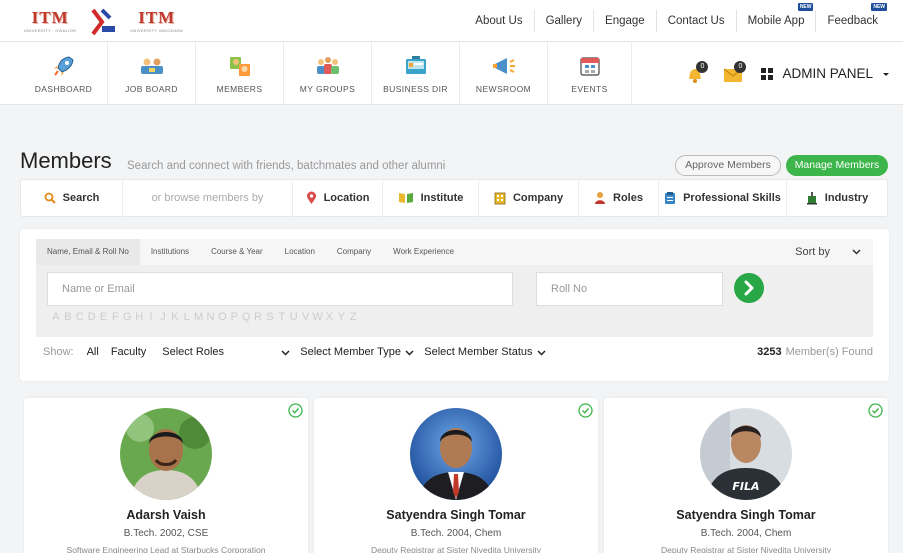  What do you see at coordinates (590, 73) in the screenshot?
I see `nav-events: EVENTS` at bounding box center [590, 73].